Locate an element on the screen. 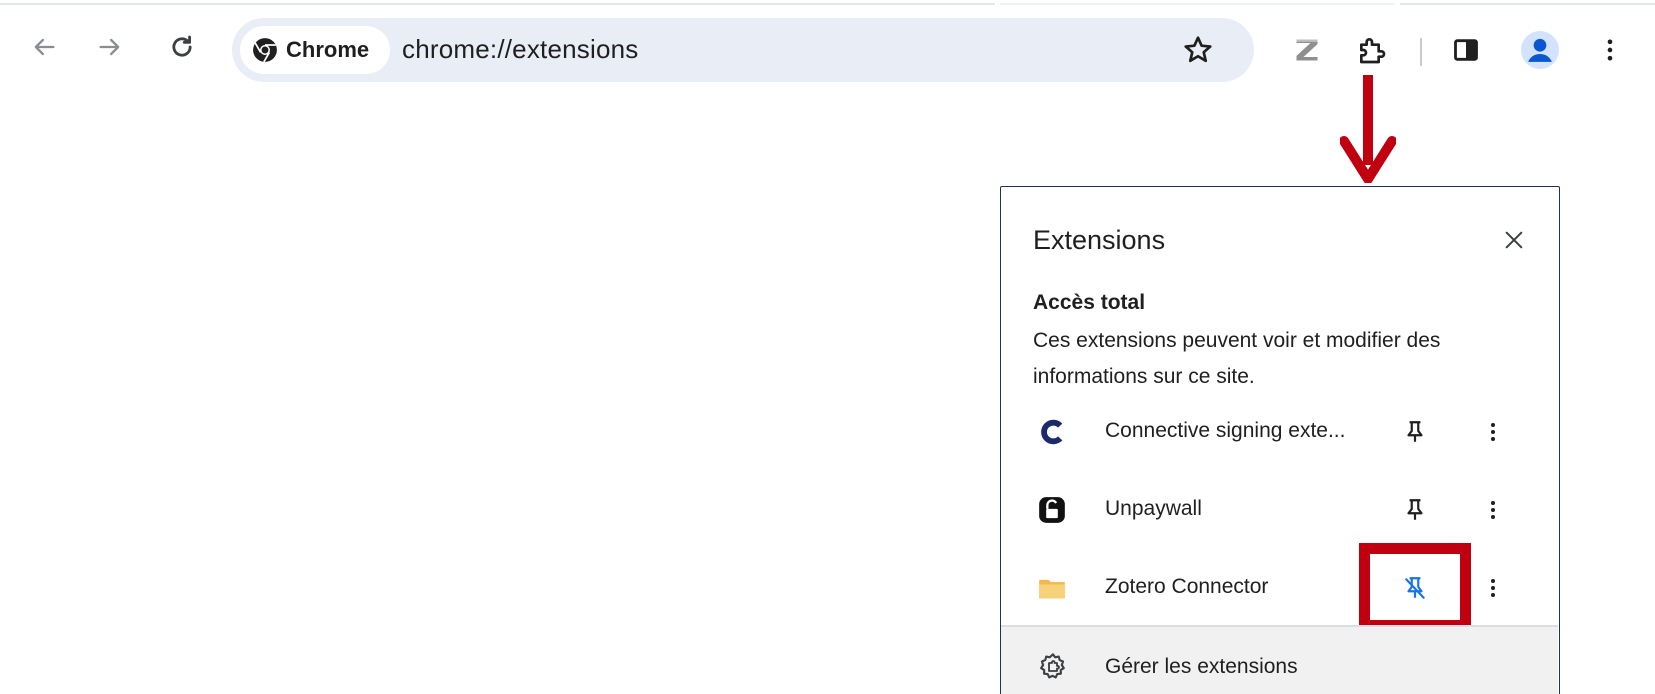 The image size is (1655, 694). back-button is located at coordinates (44, 47).